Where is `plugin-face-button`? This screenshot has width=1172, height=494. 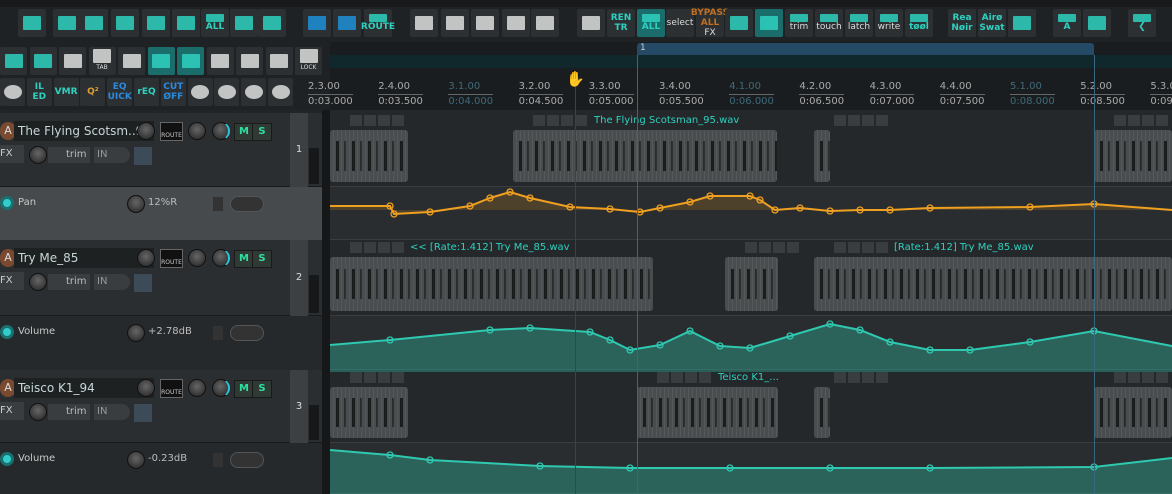 plugin-face-button is located at coordinates (227, 92).